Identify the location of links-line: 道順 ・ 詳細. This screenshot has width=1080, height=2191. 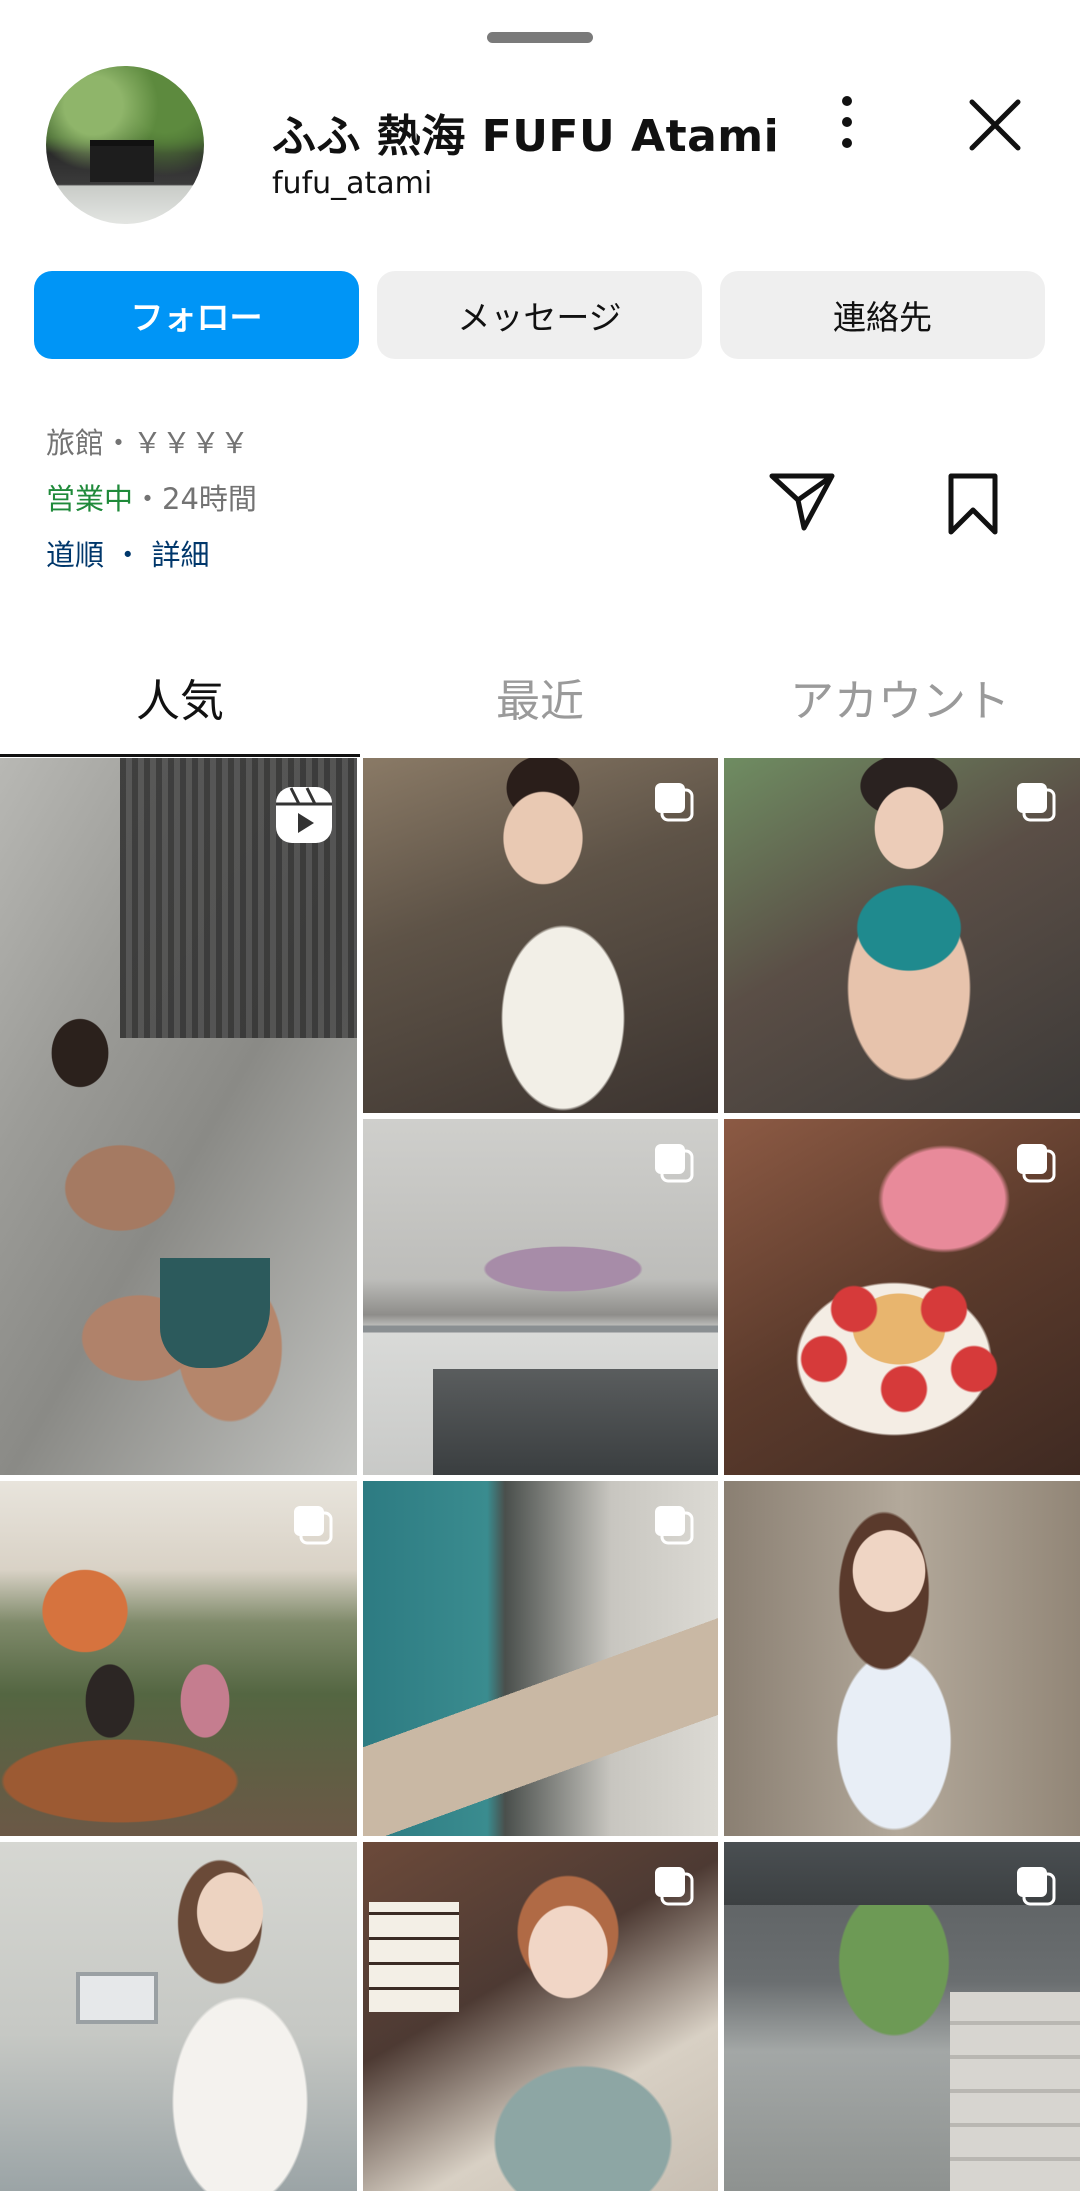
(127, 553).